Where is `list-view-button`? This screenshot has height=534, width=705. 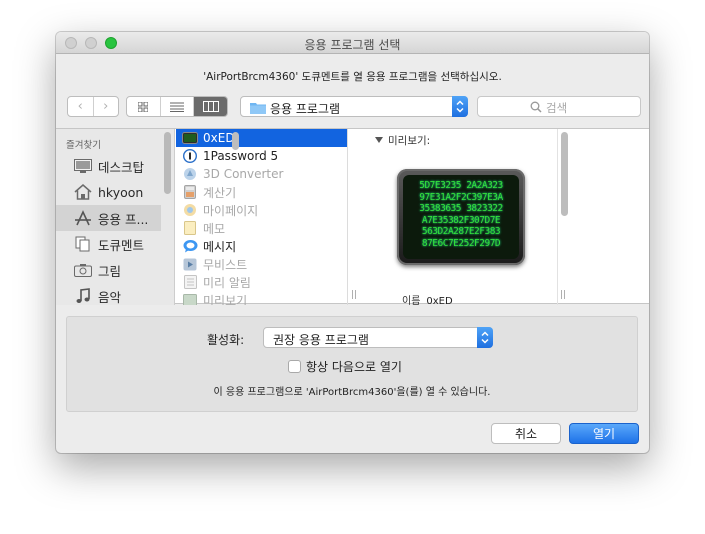 list-view-button is located at coordinates (176, 106).